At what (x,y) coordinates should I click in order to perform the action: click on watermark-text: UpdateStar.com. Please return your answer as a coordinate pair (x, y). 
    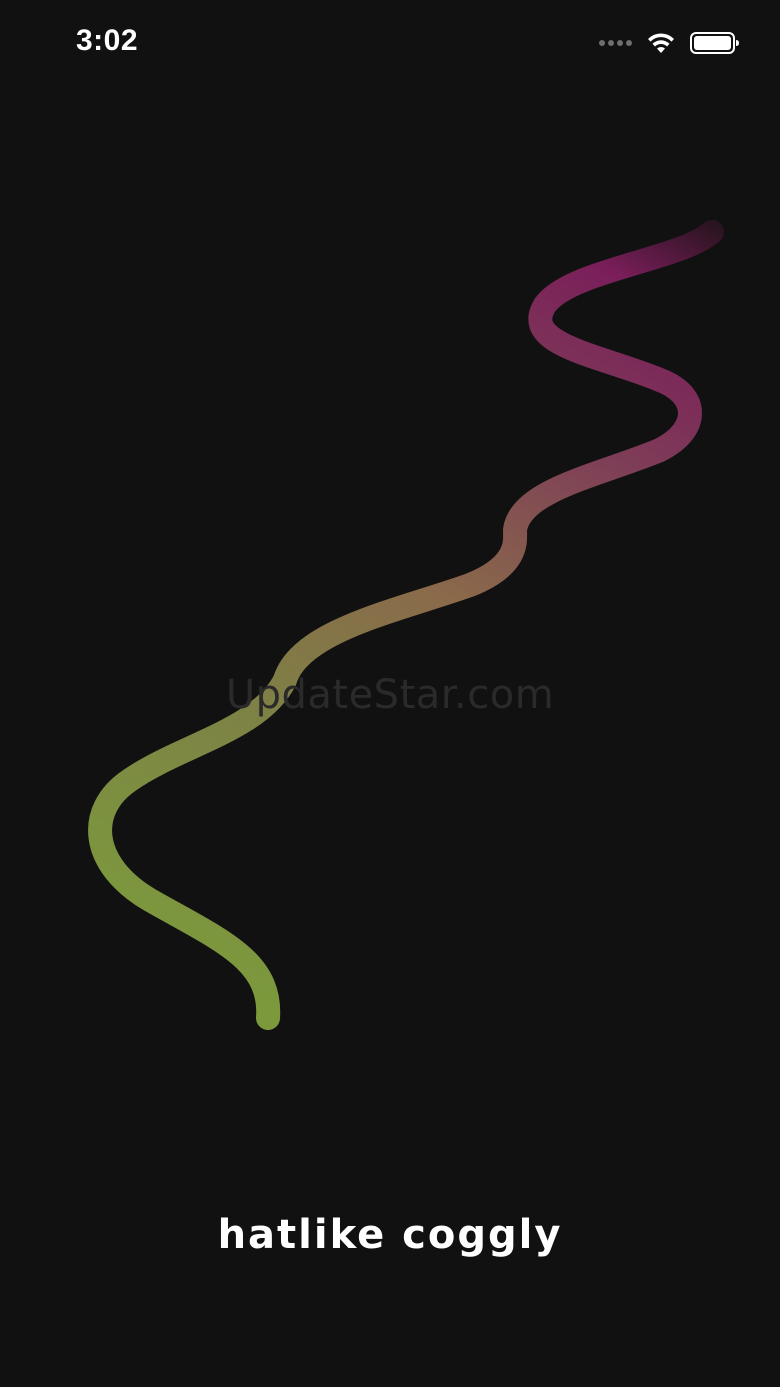
    Looking at the image, I should click on (390, 695).